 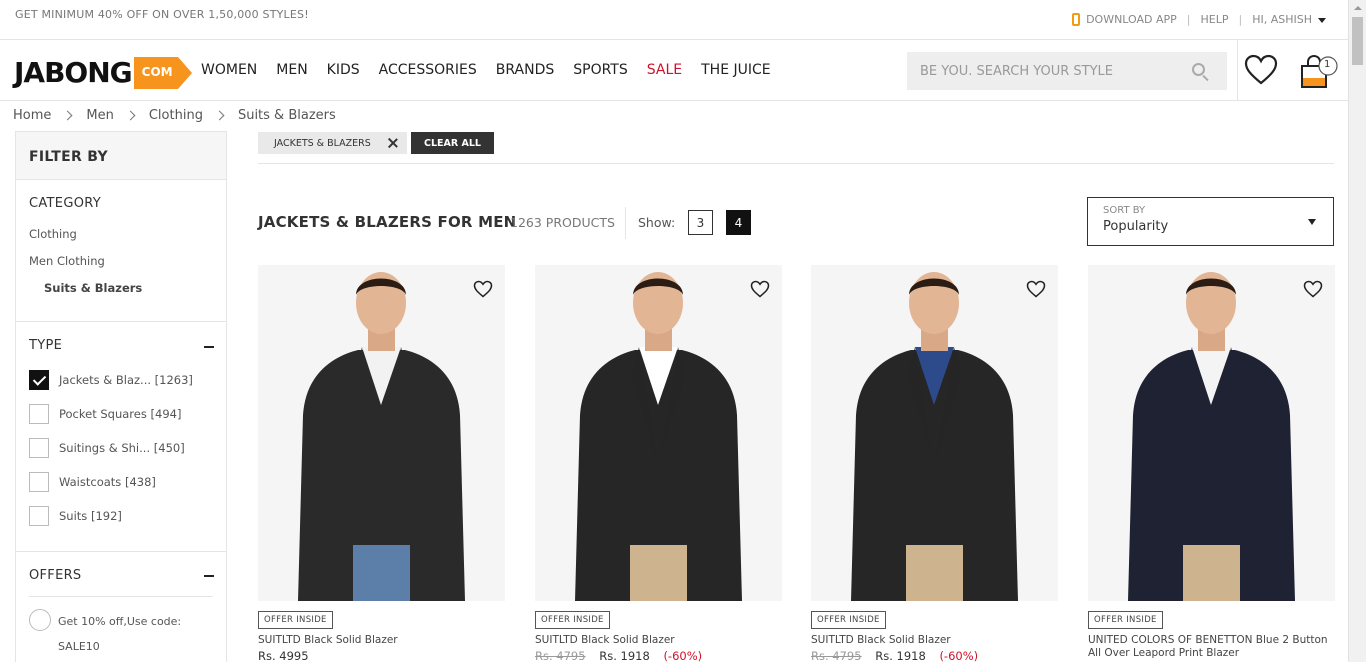 What do you see at coordinates (1210, 221) in the screenshot?
I see `sort-dropdown: SORT BY Popularity` at bounding box center [1210, 221].